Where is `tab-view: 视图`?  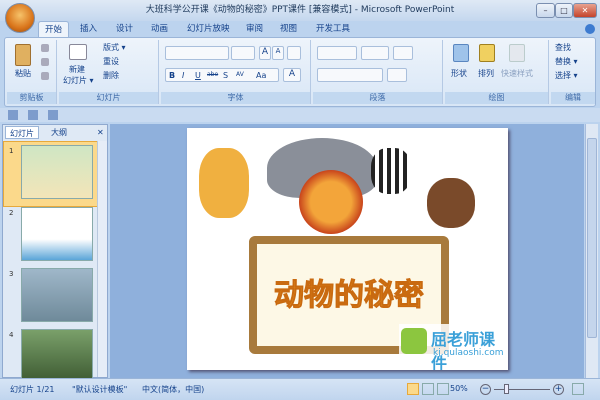
tab-view: 视图 is located at coordinates (288, 29).